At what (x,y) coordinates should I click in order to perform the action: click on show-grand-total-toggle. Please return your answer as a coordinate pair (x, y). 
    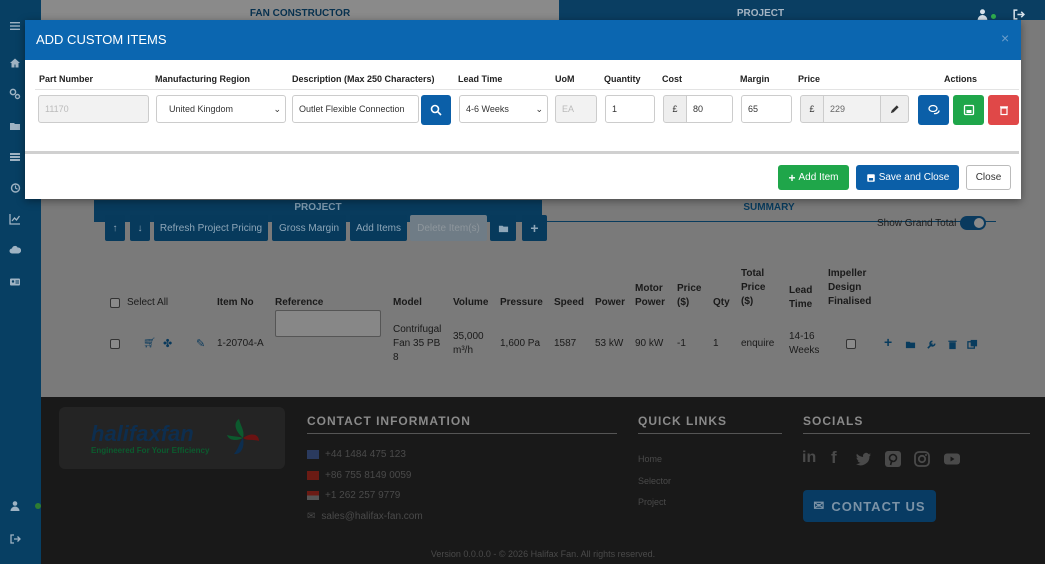
    Looking at the image, I should click on (973, 223).